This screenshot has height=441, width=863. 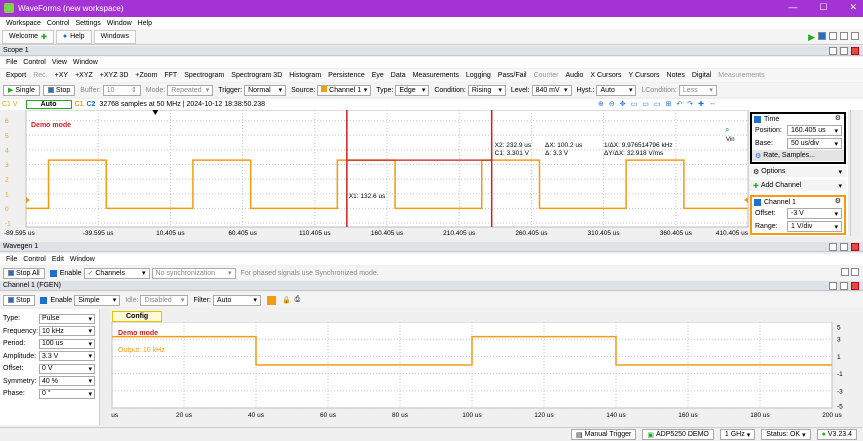 I want to click on wavegen-settings-icon, so click(x=855, y=272).